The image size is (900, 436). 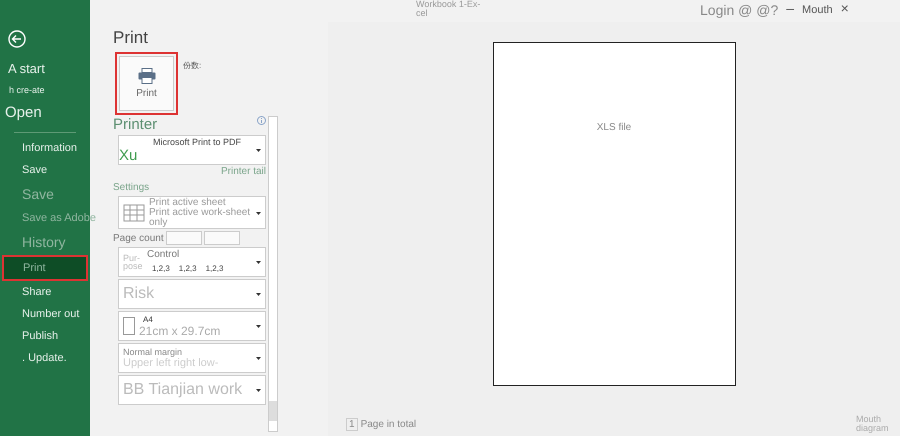 What do you see at coordinates (261, 120) in the screenshot?
I see `info-icon` at bounding box center [261, 120].